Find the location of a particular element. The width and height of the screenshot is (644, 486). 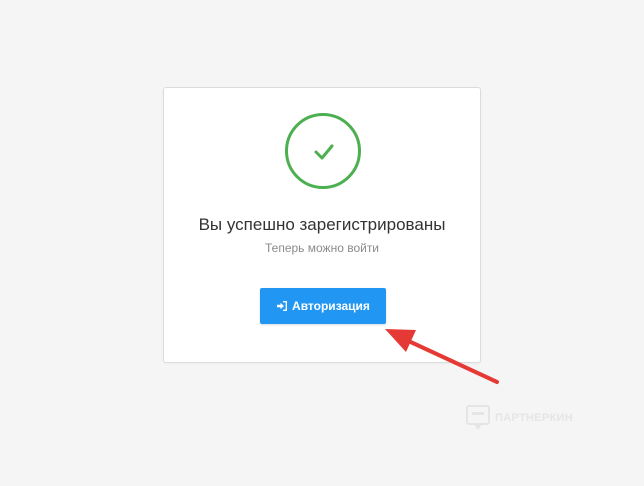

sign-in-icon is located at coordinates (282, 306).